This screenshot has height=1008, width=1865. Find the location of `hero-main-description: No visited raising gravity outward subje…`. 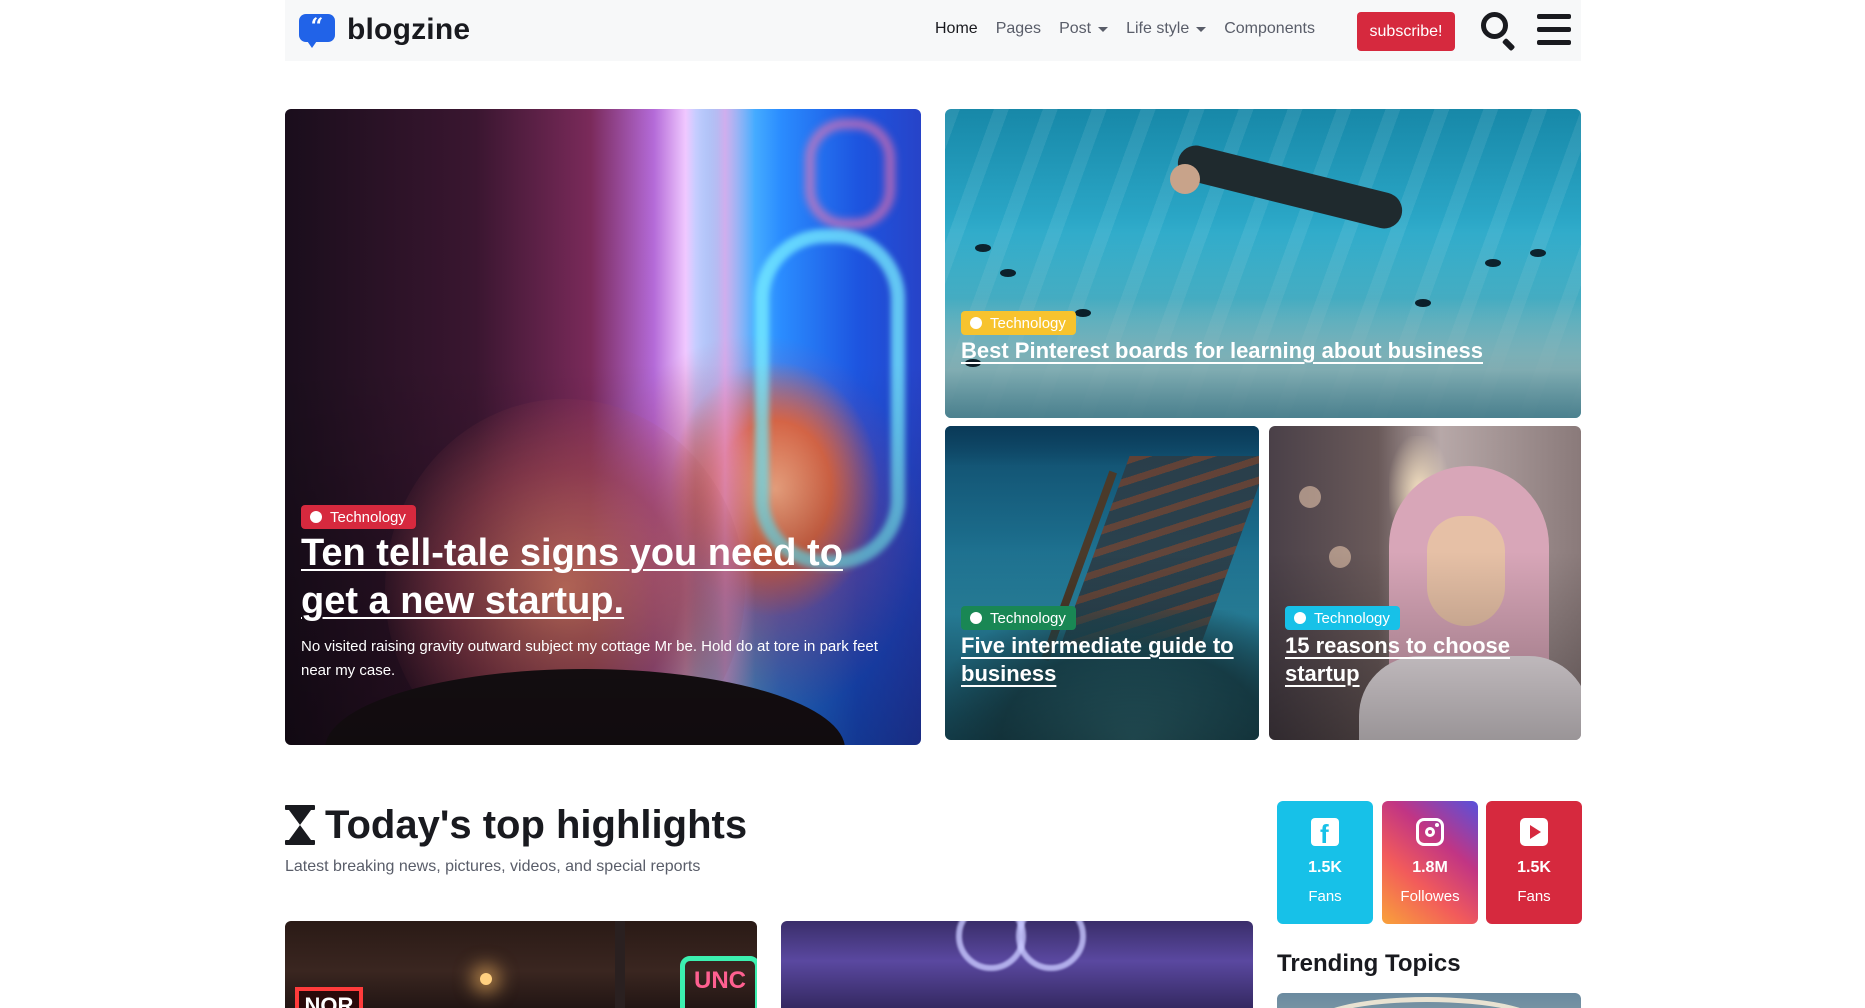

hero-main-description: No visited raising gravity outward subje… is located at coordinates (589, 658).